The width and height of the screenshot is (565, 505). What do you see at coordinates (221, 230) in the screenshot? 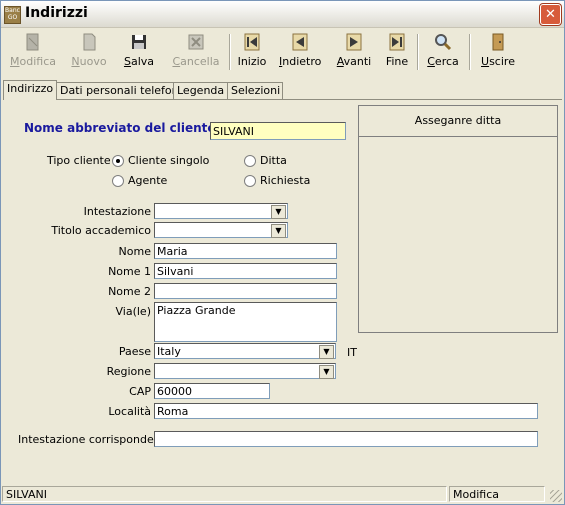
I see `titolo-accademico-select: ▼` at bounding box center [221, 230].